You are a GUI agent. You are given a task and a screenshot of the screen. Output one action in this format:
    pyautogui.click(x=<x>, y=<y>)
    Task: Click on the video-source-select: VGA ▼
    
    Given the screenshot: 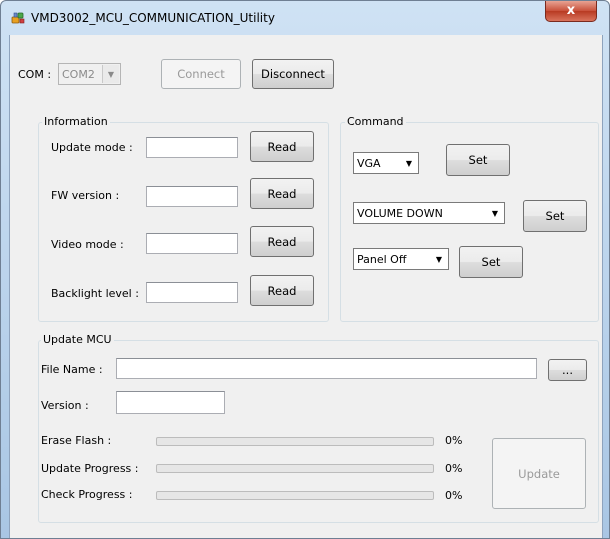 What is the action you would take?
    pyautogui.click(x=386, y=163)
    